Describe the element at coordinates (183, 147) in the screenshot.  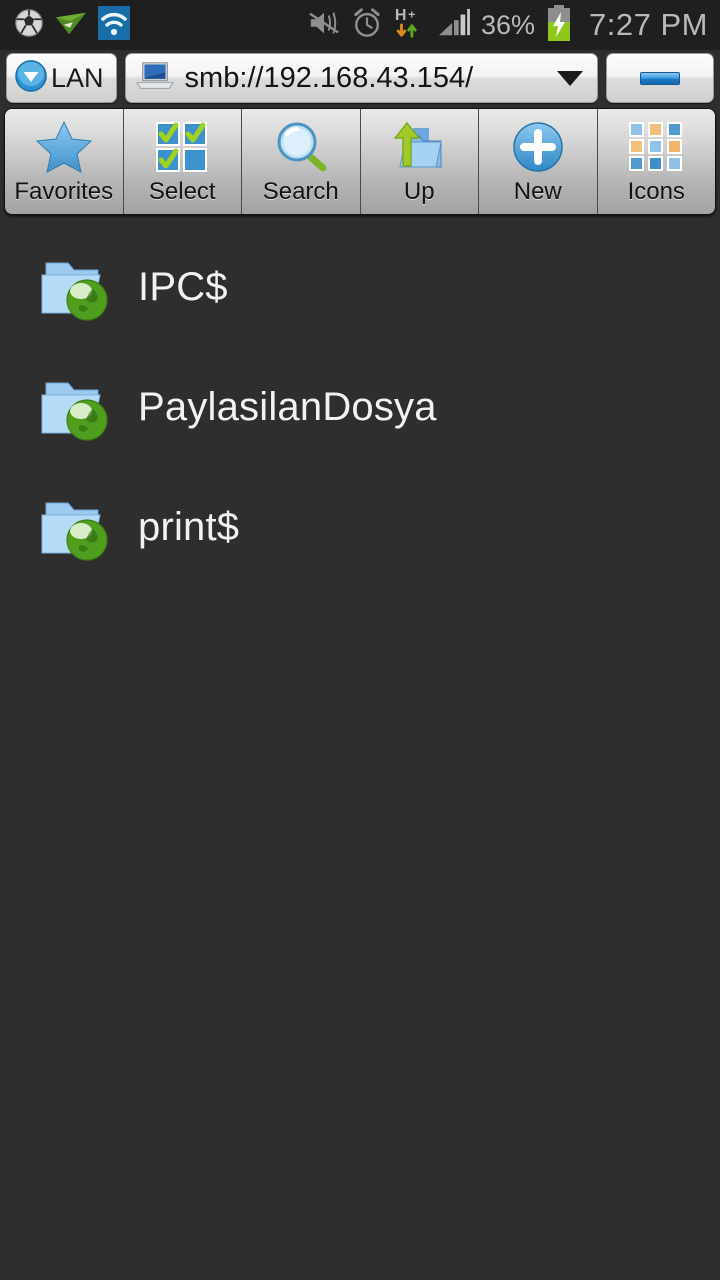
I see `checkbox-grid-icon` at that location.